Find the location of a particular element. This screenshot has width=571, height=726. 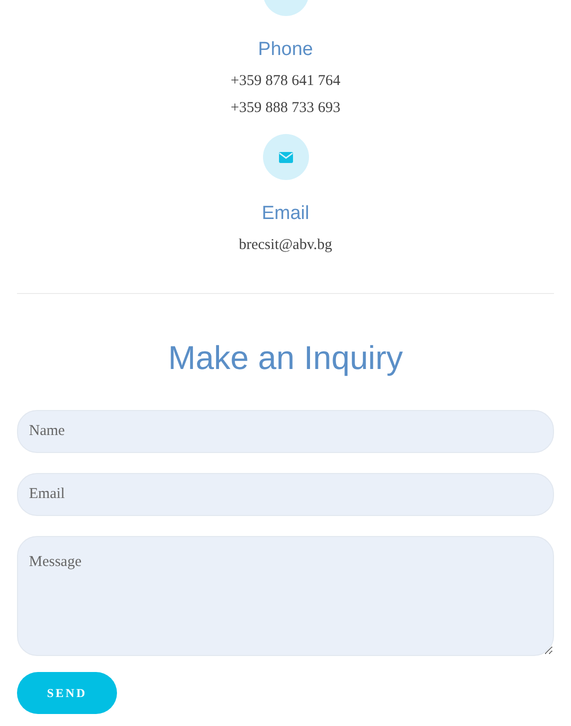

envelope-icon is located at coordinates (285, 157).